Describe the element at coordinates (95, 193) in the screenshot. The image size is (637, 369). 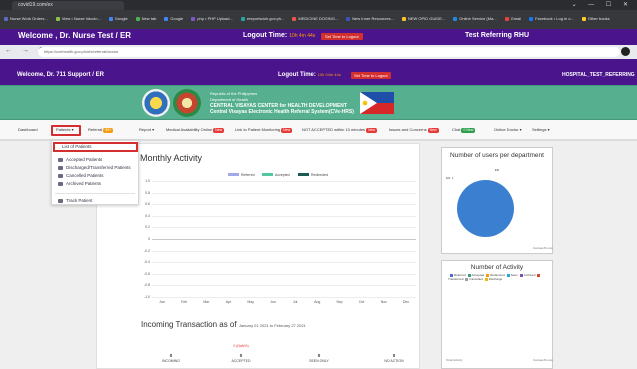
I see `dropdown-divider` at that location.